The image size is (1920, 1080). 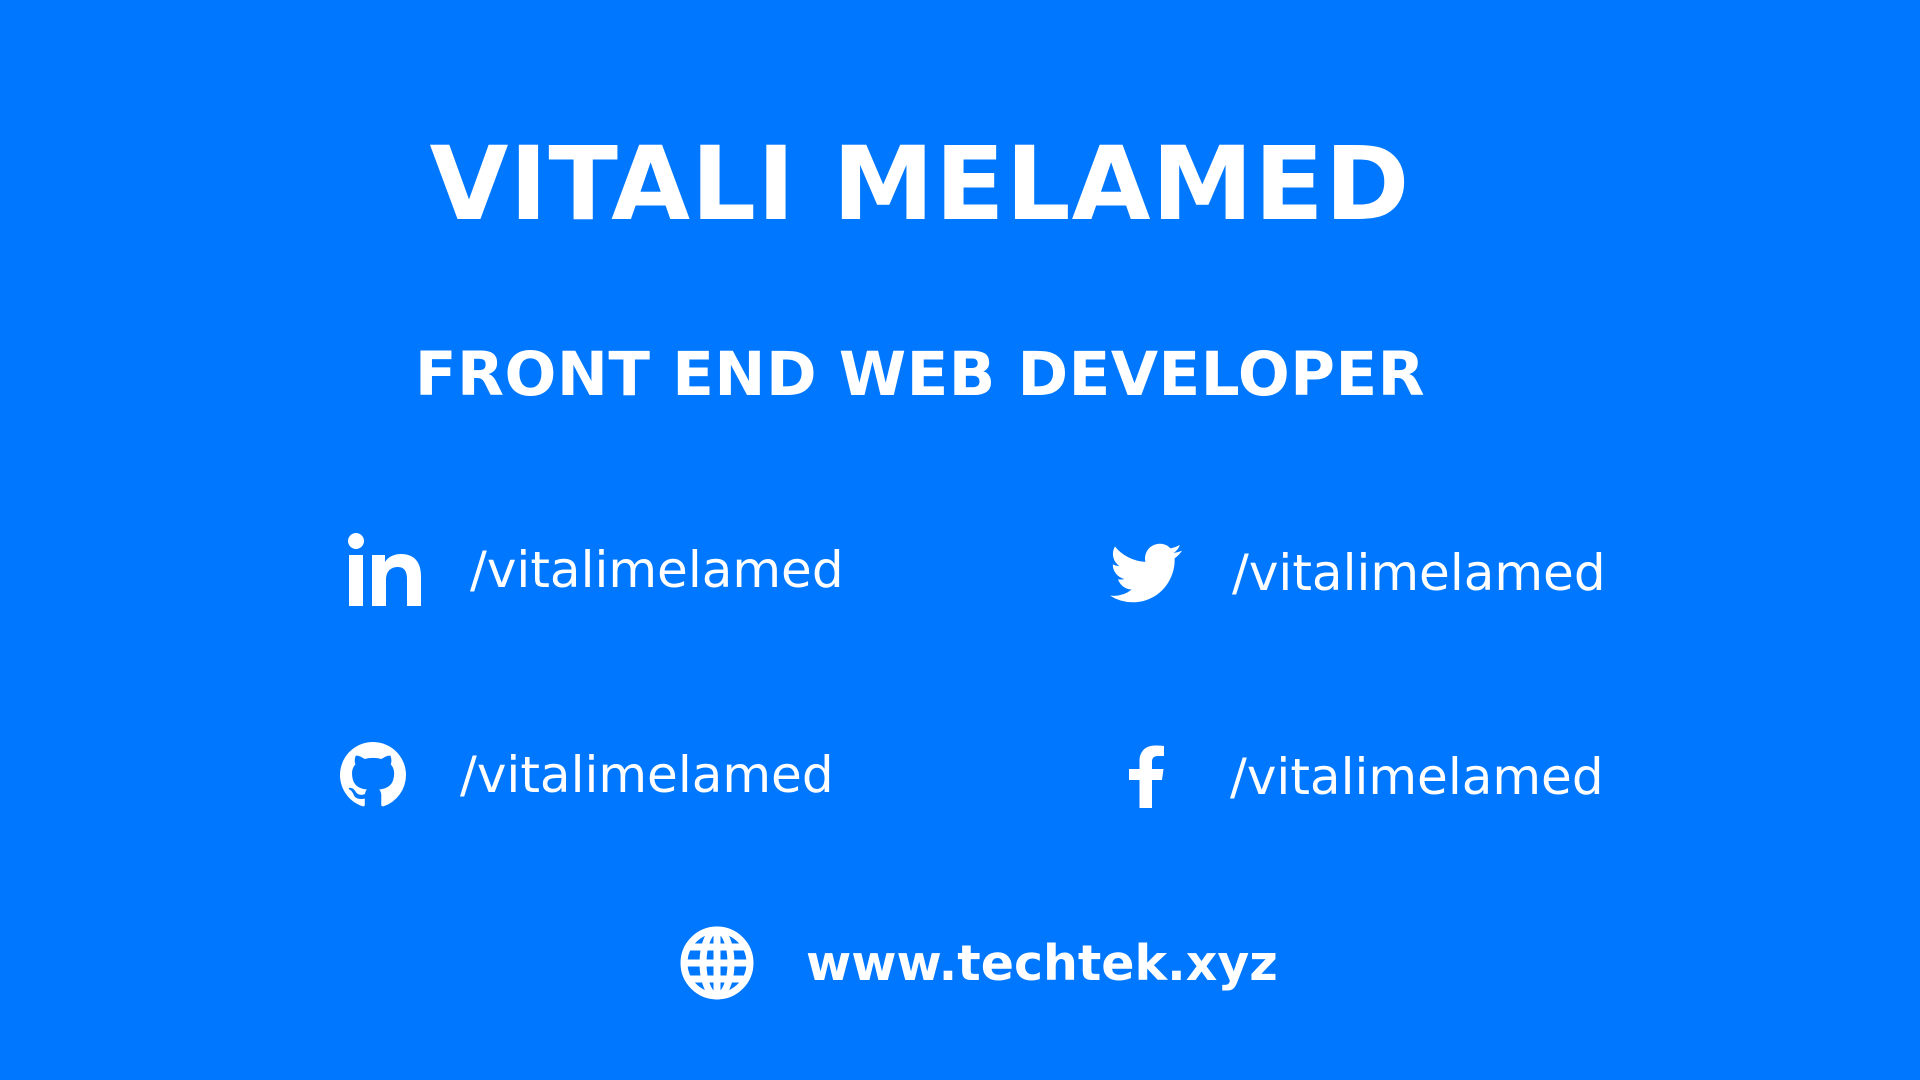 I want to click on facebook-handle: /vitalimelamed, so click(x=1417, y=776).